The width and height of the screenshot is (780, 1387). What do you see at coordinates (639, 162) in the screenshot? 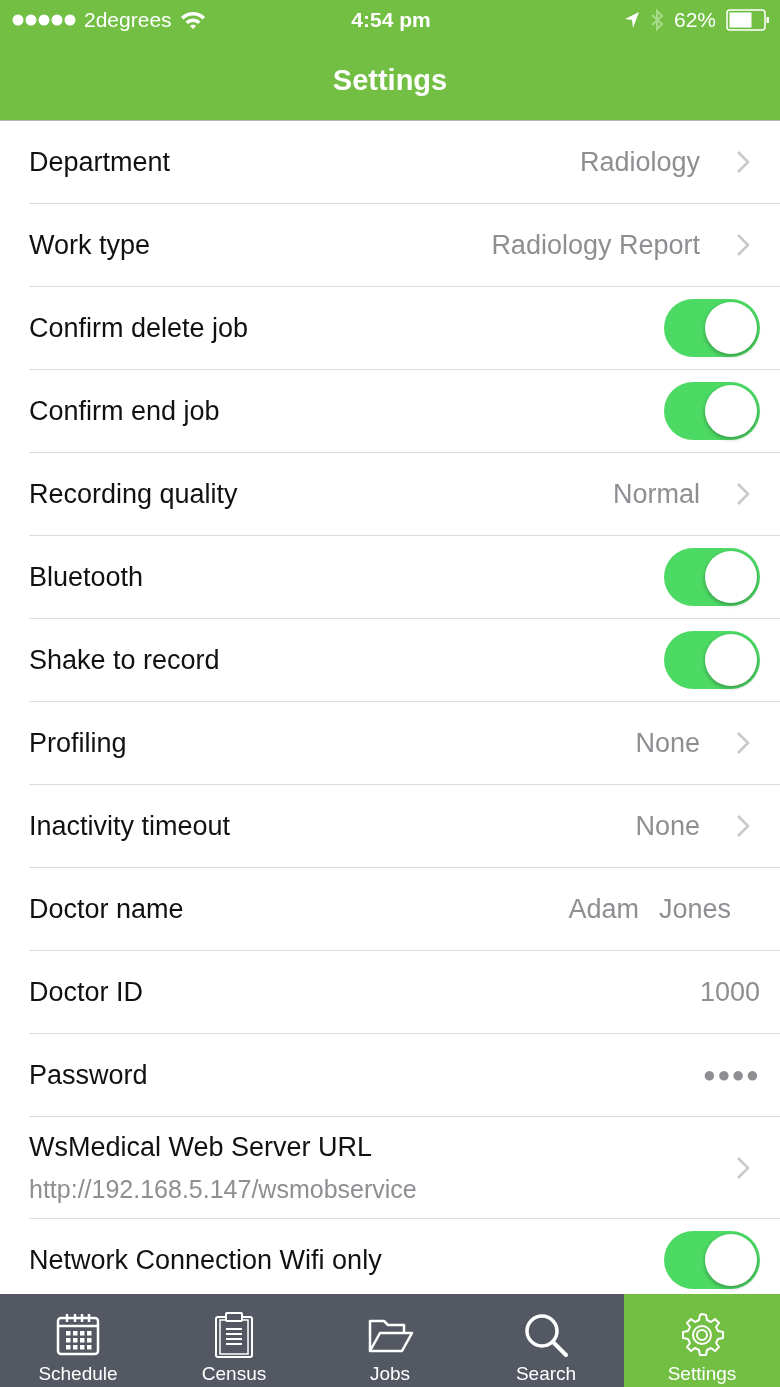
I see `setting-value: Radiology` at bounding box center [639, 162].